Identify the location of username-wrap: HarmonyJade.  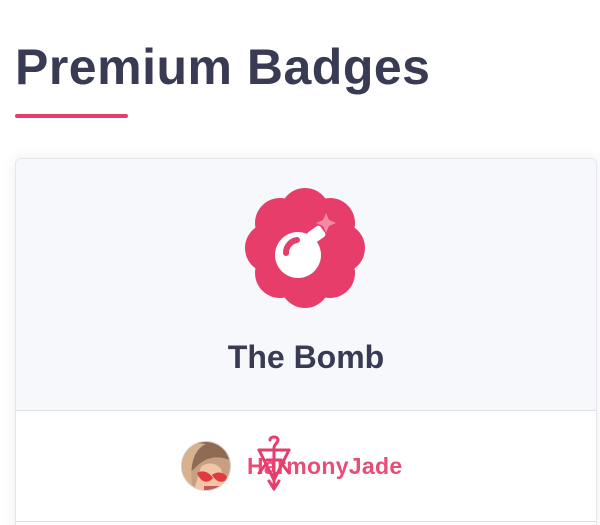
(324, 463).